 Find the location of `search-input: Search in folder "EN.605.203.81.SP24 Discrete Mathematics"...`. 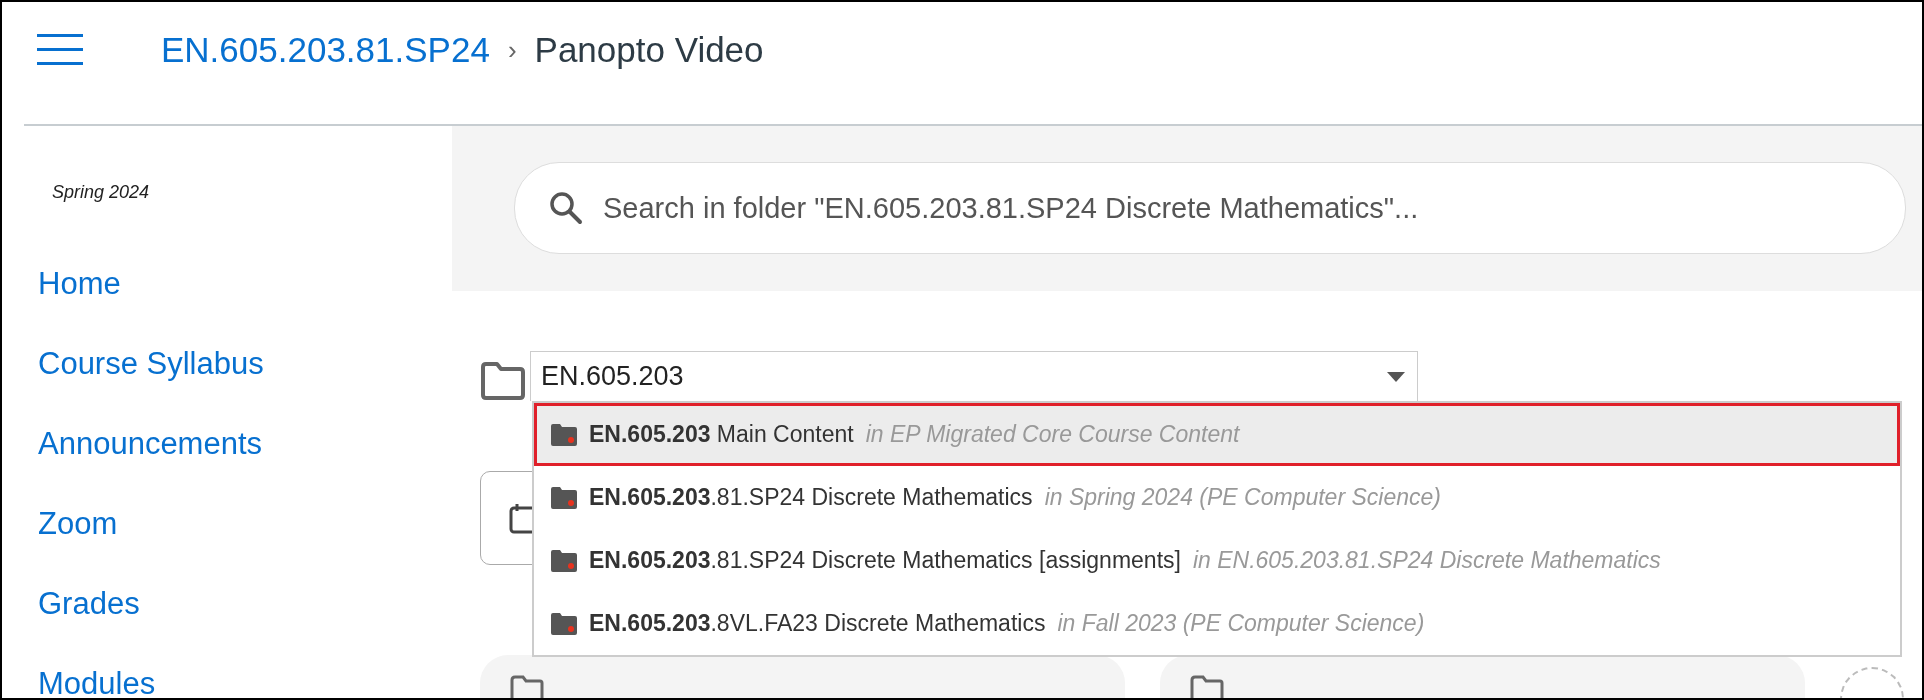

search-input: Search in folder "EN.605.203.81.SP24 Discrete Mathematics"... is located at coordinates (1253, 208).